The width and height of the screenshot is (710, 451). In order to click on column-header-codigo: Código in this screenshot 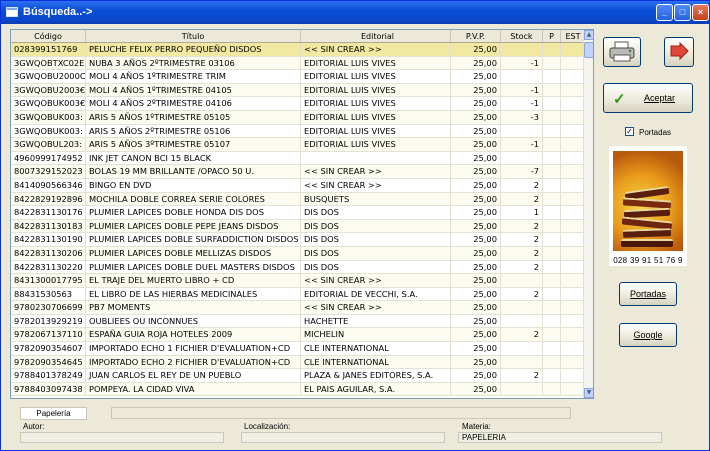, I will do `click(48, 36)`.